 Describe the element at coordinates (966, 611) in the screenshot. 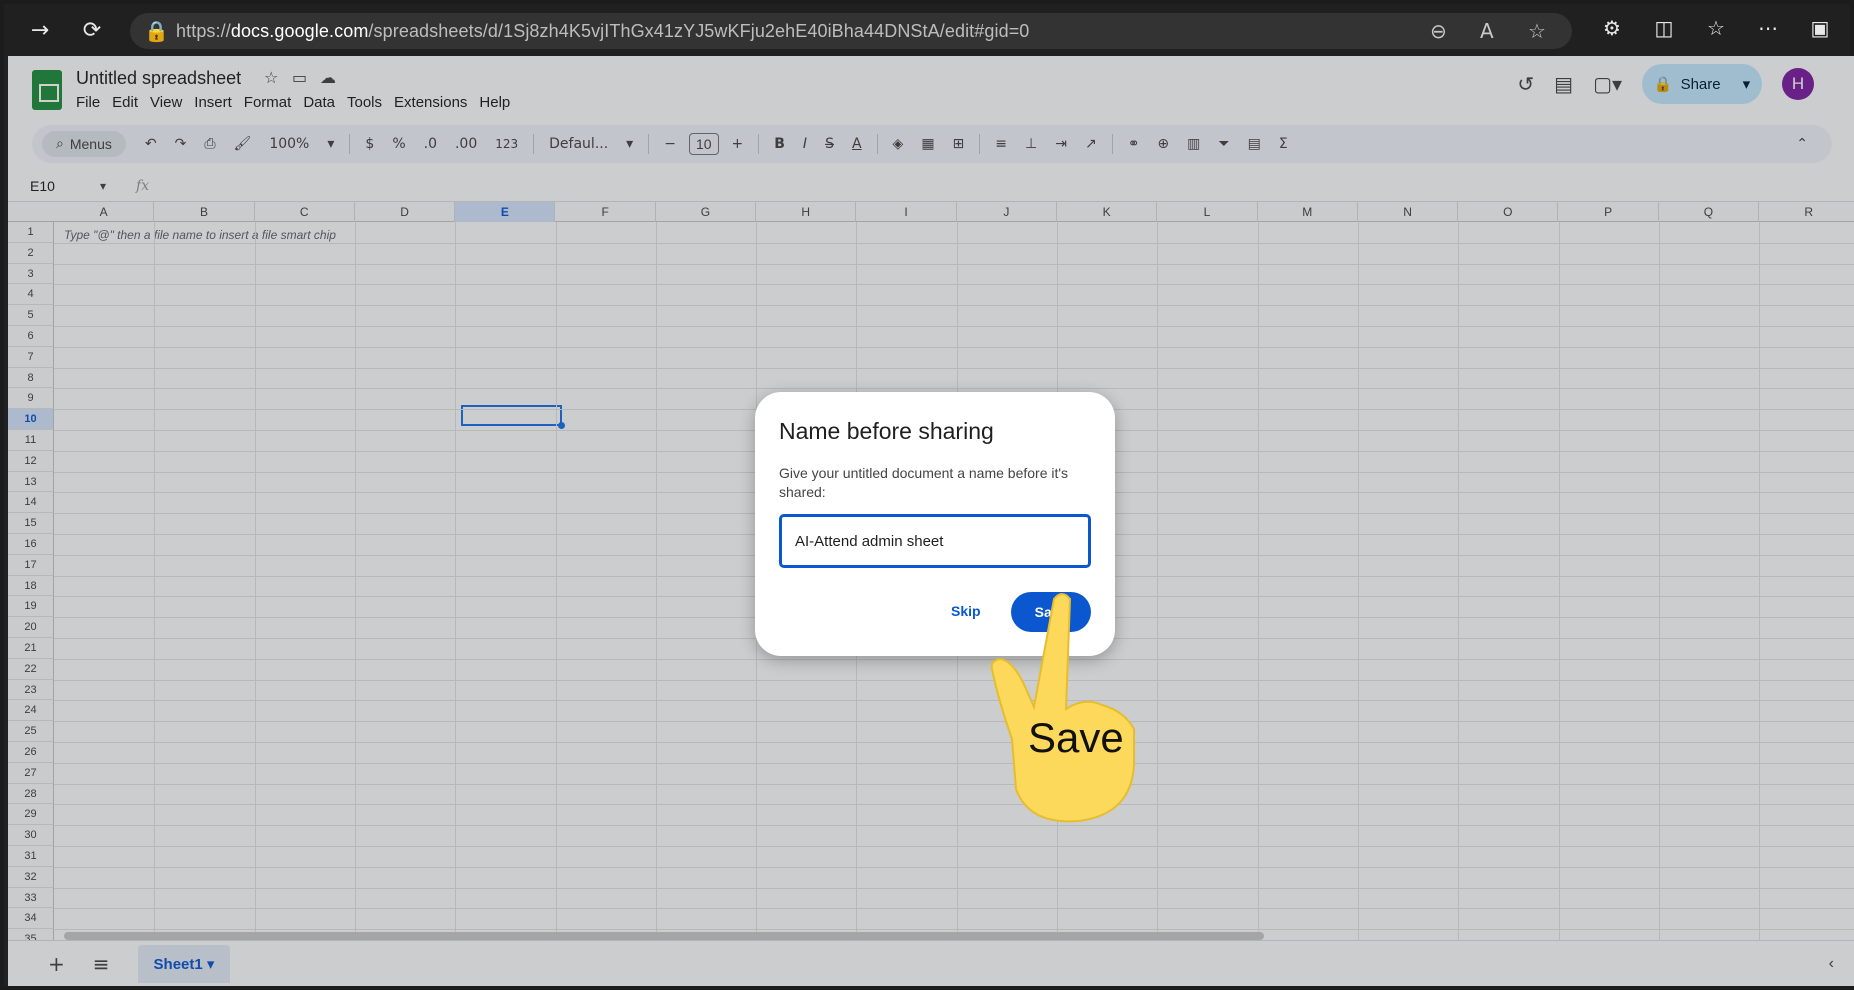

I see `skip-button: Skip` at that location.